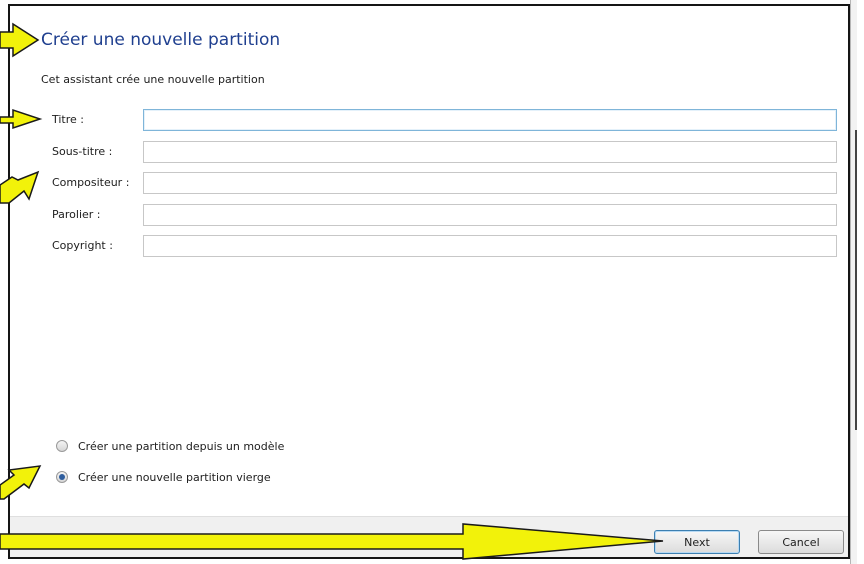 This screenshot has height=564, width=864. What do you see at coordinates (801, 542) in the screenshot?
I see `cancel-button: Cancel` at bounding box center [801, 542].